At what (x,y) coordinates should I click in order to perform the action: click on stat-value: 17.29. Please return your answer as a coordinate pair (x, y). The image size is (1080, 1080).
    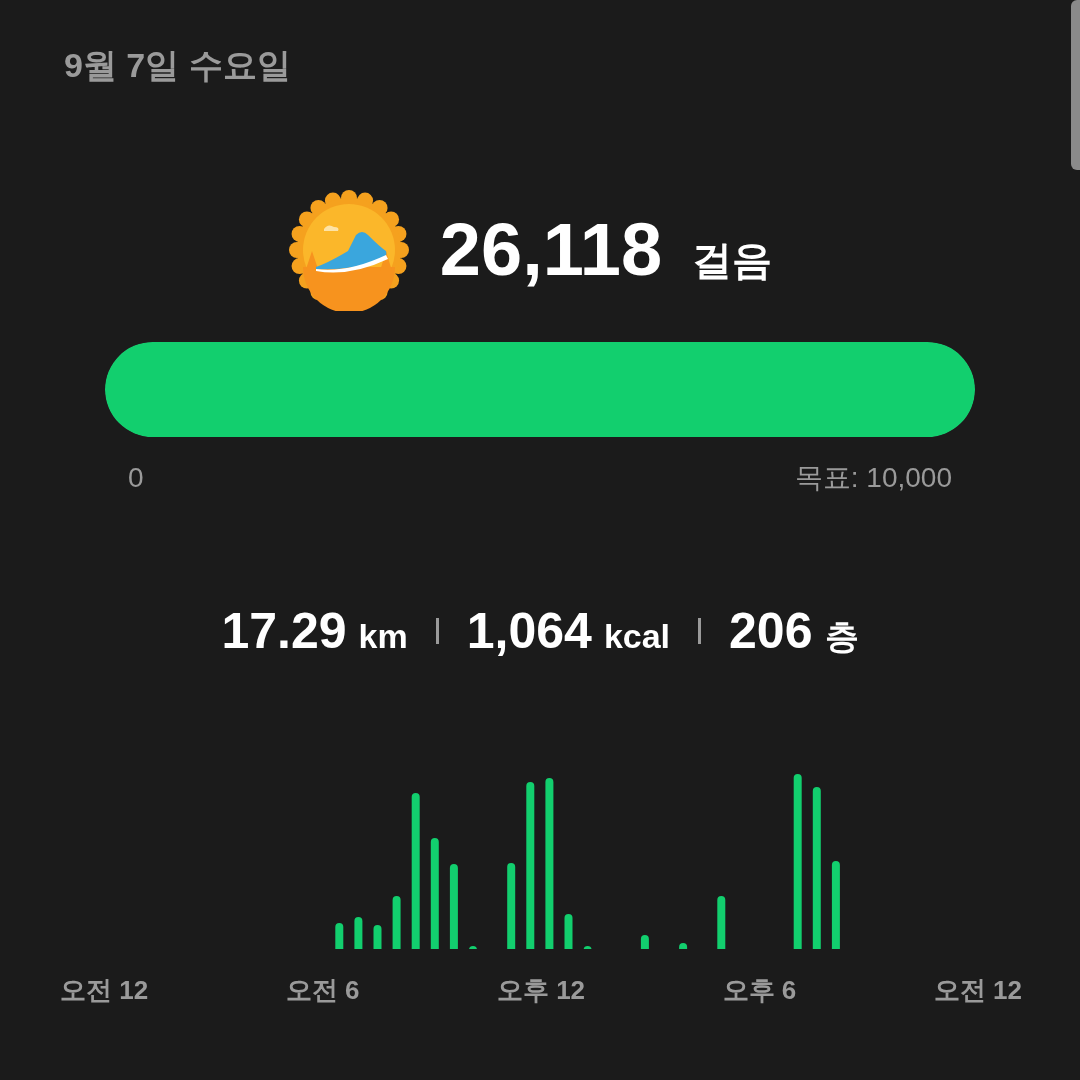
    Looking at the image, I should click on (284, 631).